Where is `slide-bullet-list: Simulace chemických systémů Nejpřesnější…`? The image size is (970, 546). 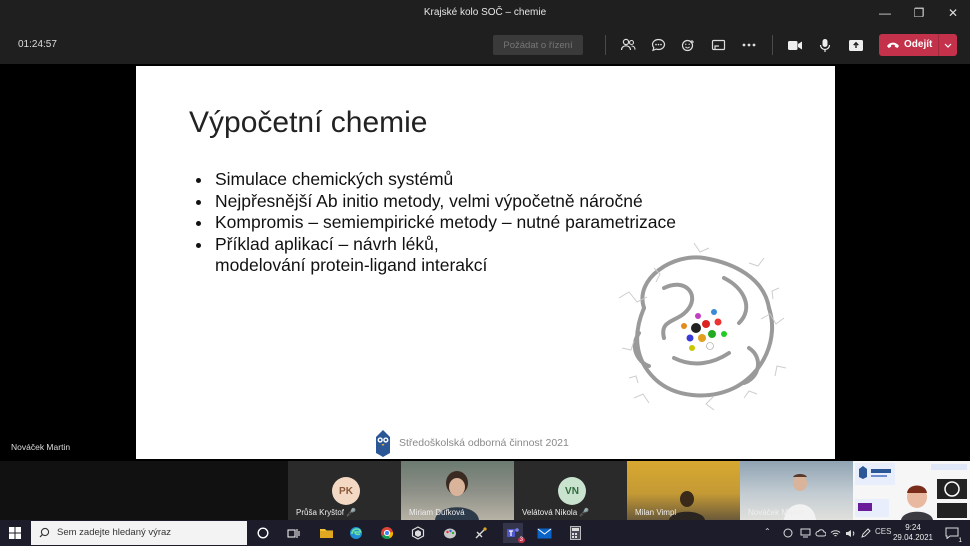 slide-bullet-list: Simulace chemických systémů Nejpřesnější… is located at coordinates (436, 223).